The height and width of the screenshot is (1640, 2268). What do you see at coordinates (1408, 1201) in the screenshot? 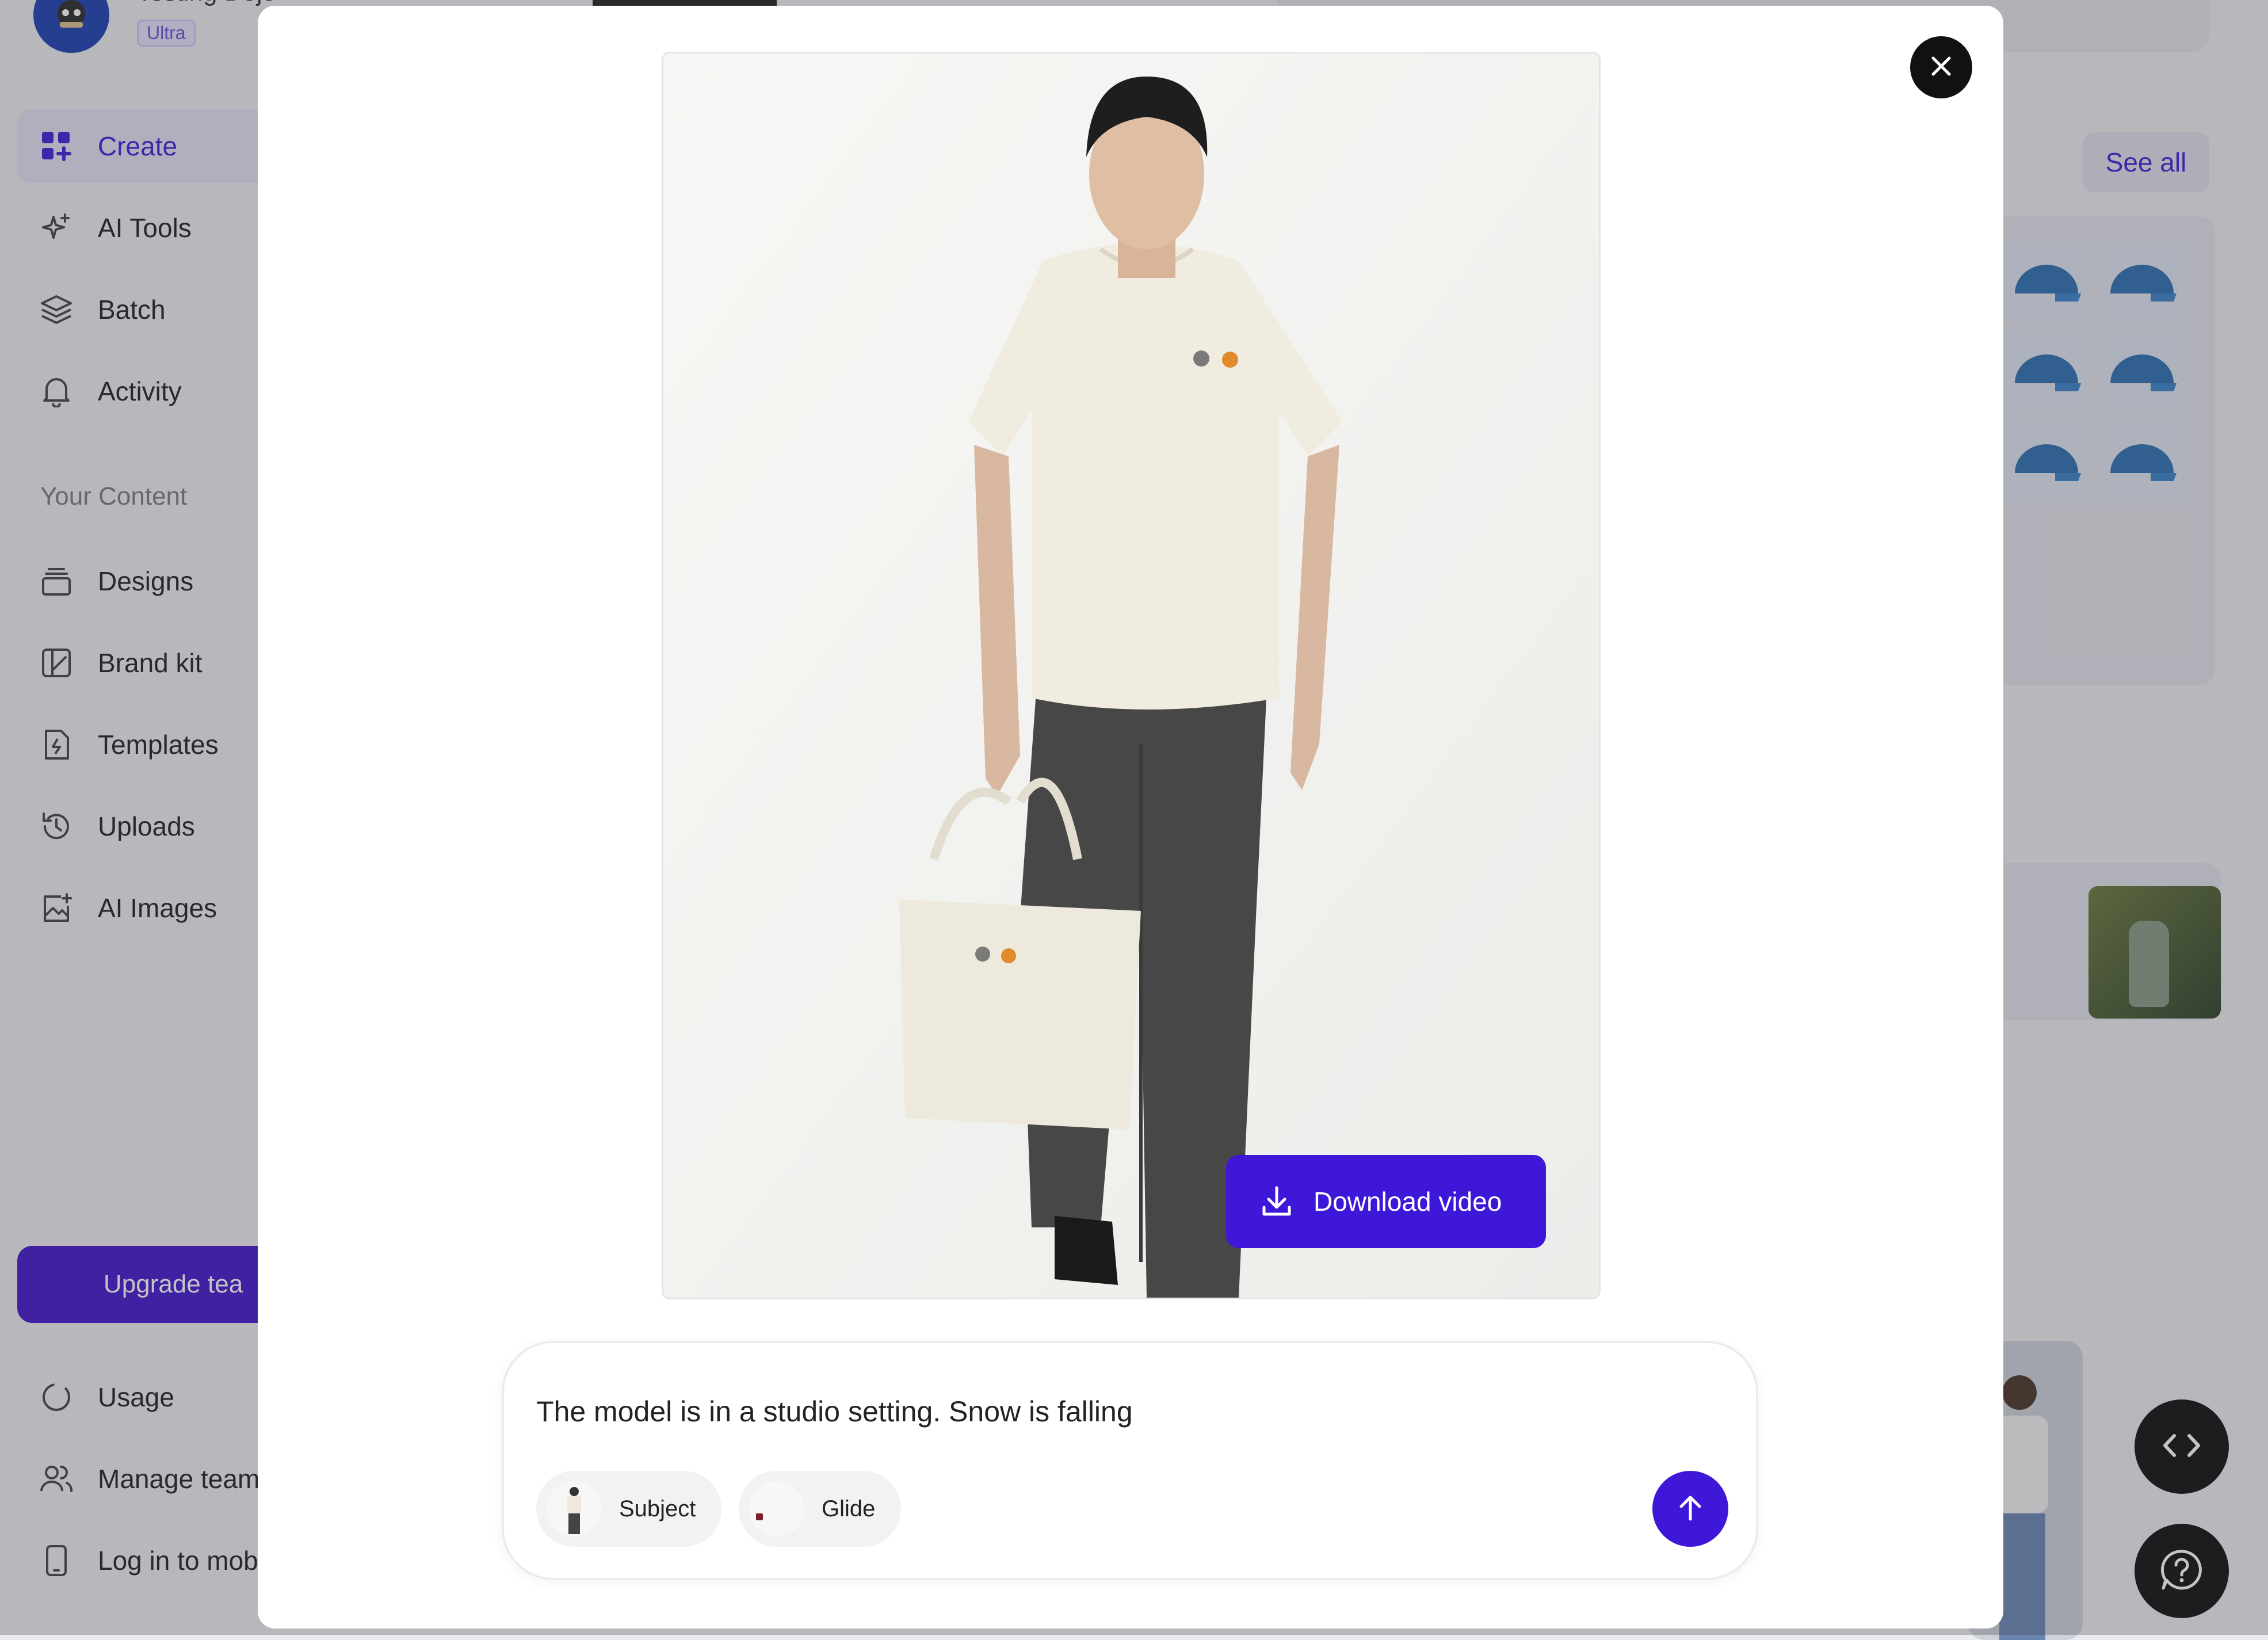
I see `download-label: Download video` at bounding box center [1408, 1201].